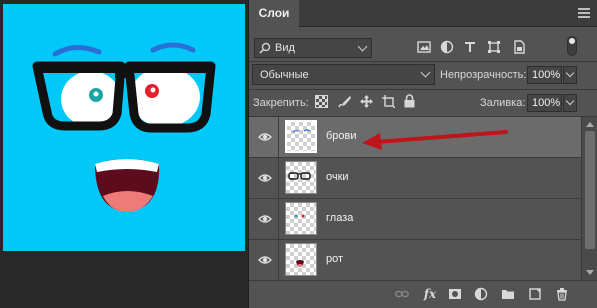 The width and height of the screenshot is (597, 308). Describe the element at coordinates (127, 185) in the screenshot. I see `mouth` at that location.